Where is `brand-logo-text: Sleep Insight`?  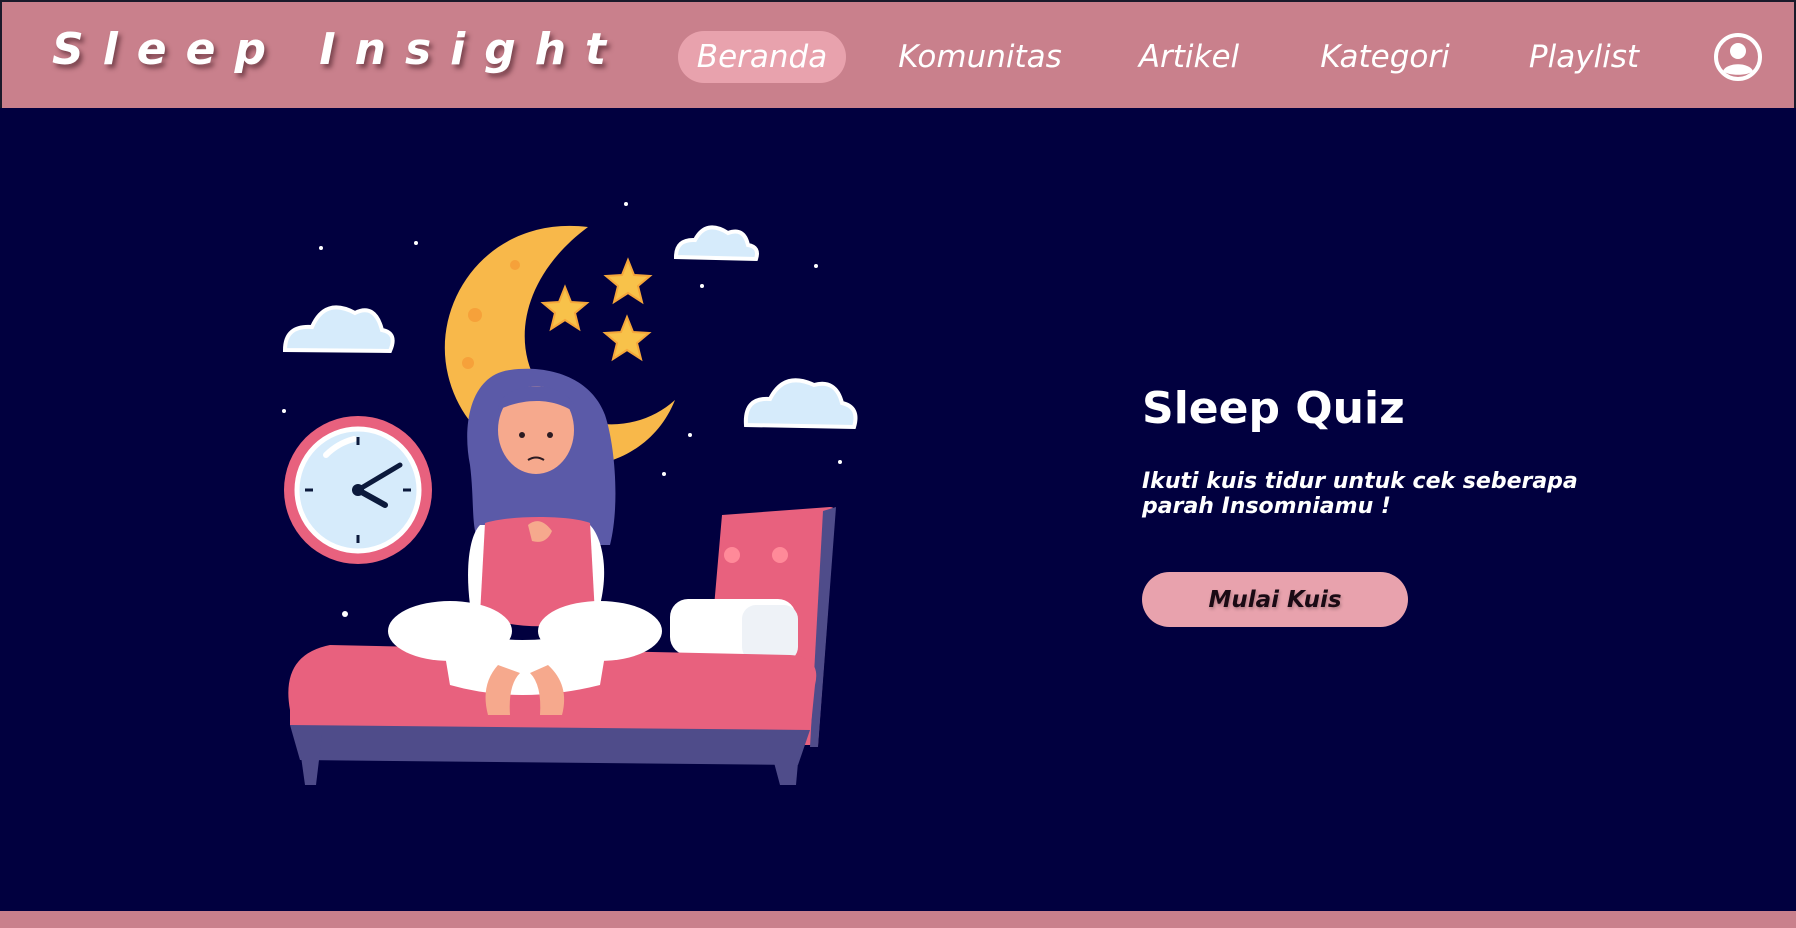 brand-logo-text: Sleep Insight is located at coordinates (338, 49).